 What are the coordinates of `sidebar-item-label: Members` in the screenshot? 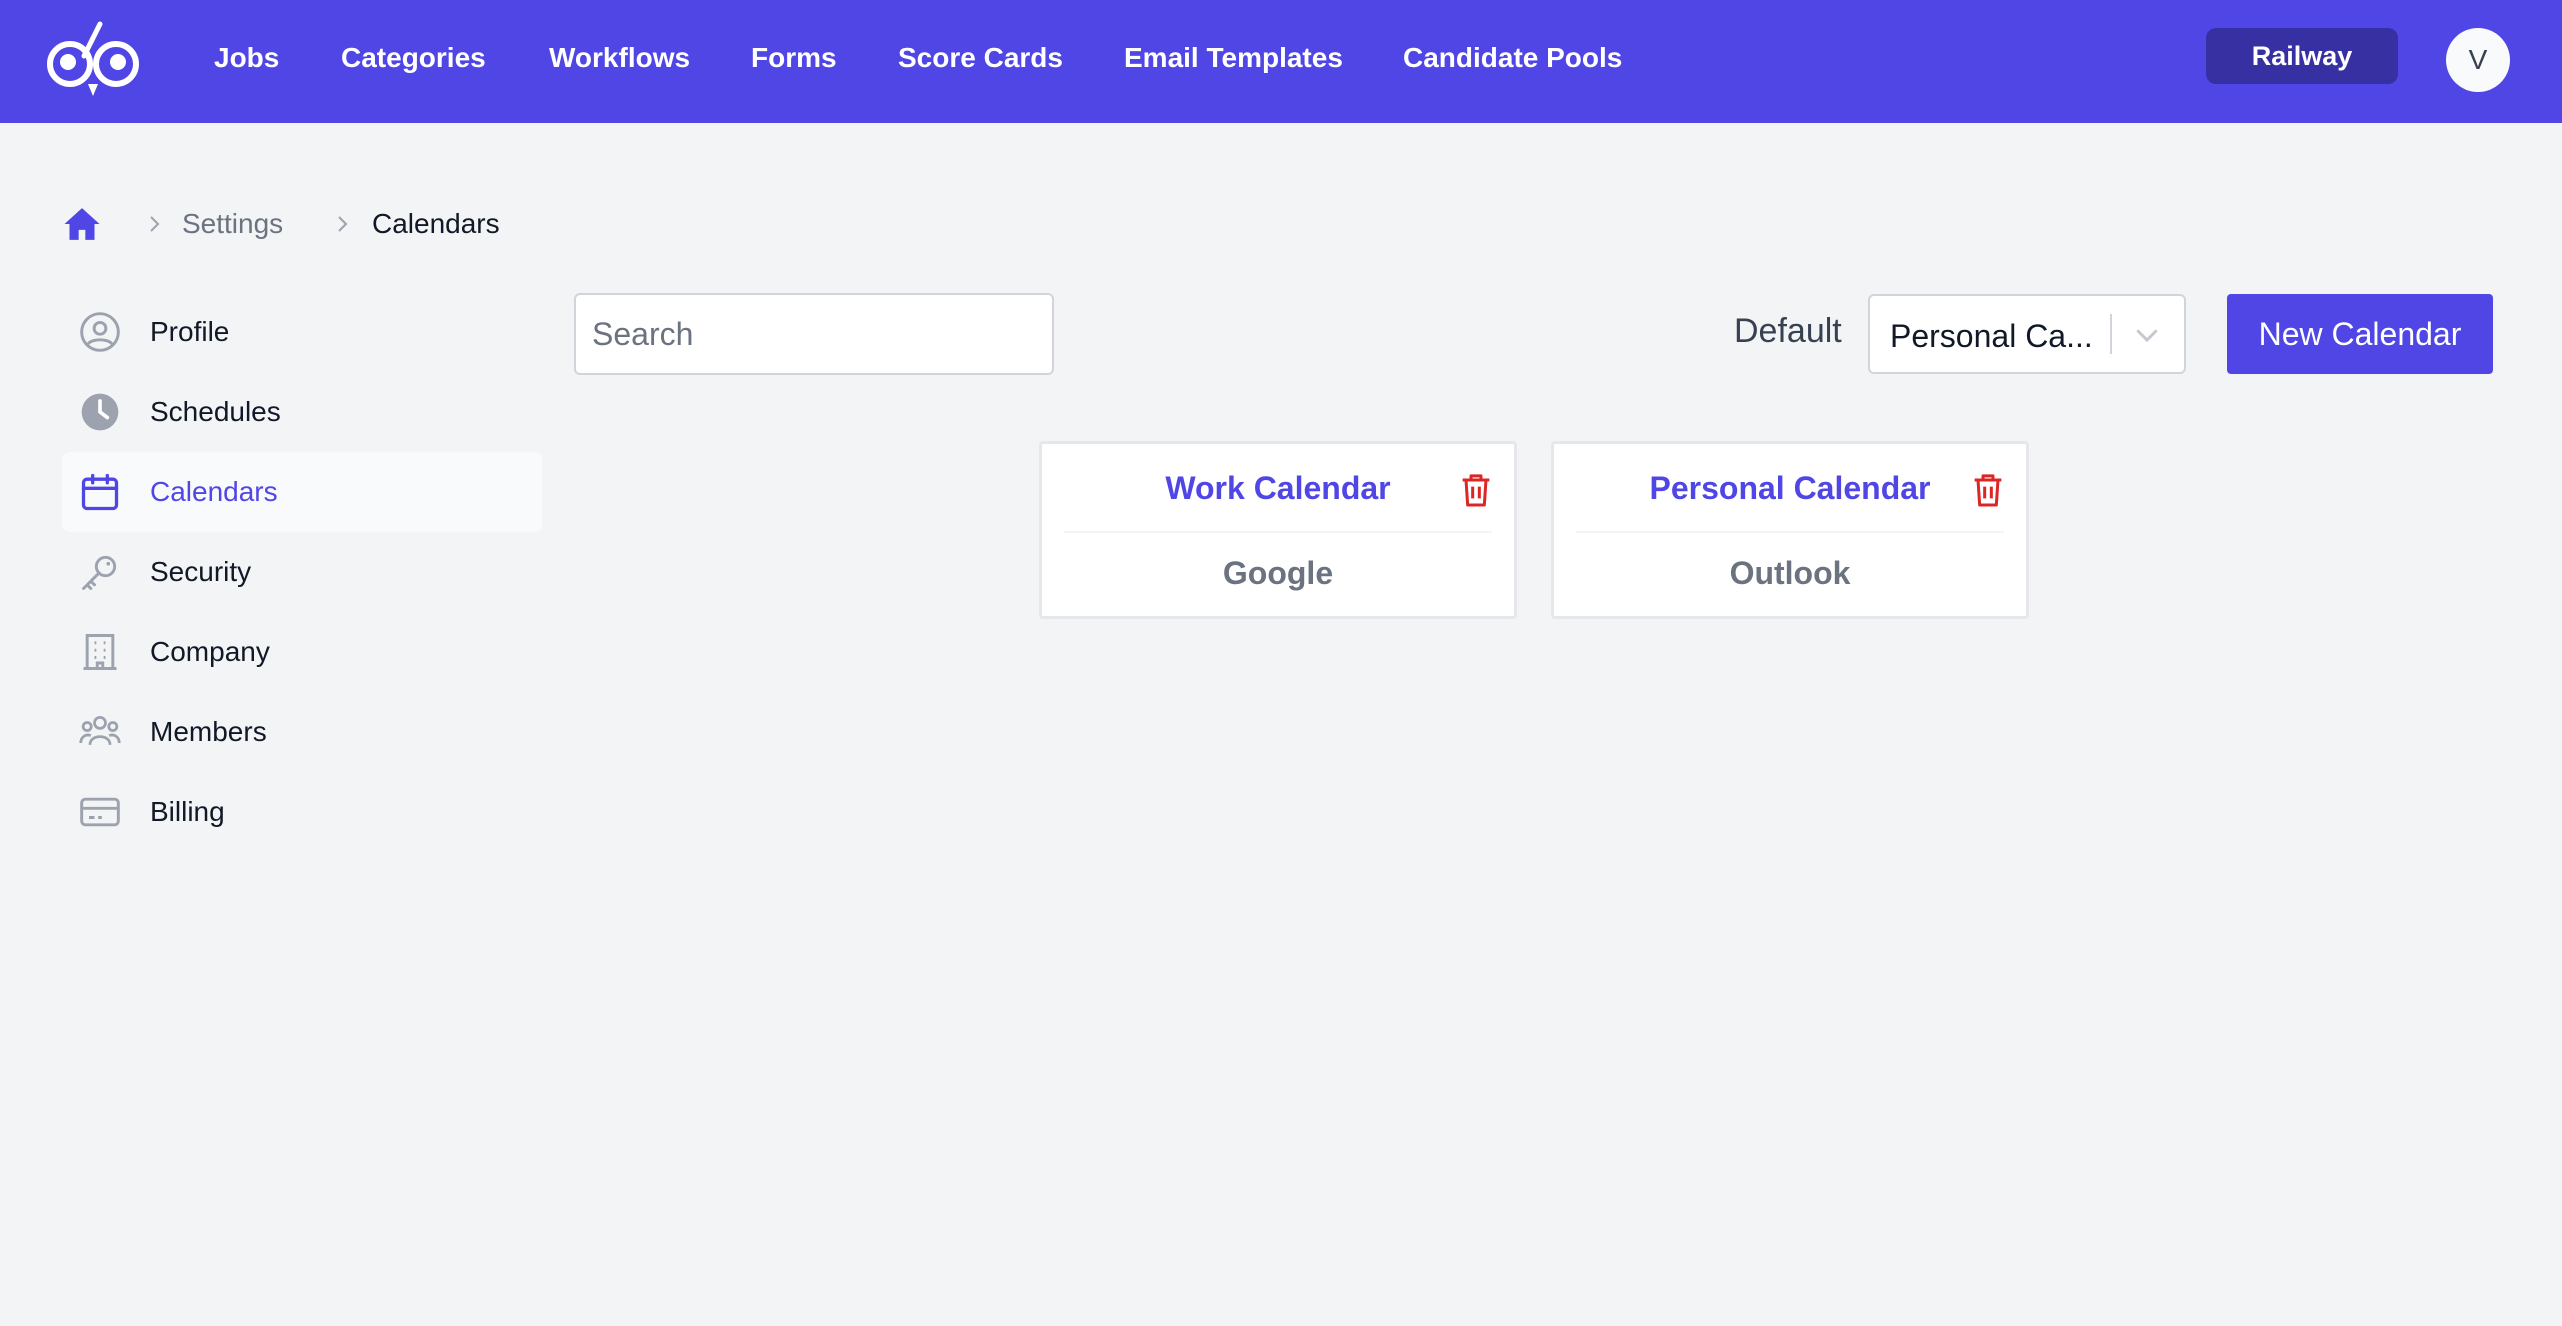 It's located at (208, 731).